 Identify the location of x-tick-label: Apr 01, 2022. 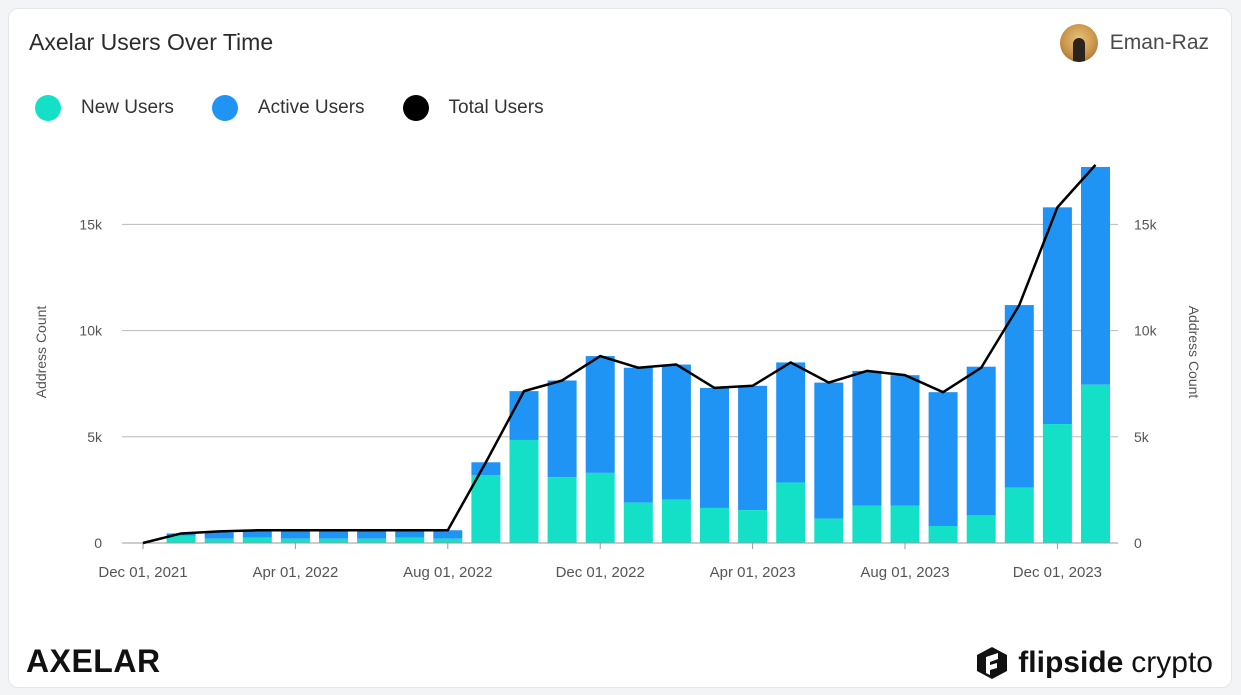
(295, 572).